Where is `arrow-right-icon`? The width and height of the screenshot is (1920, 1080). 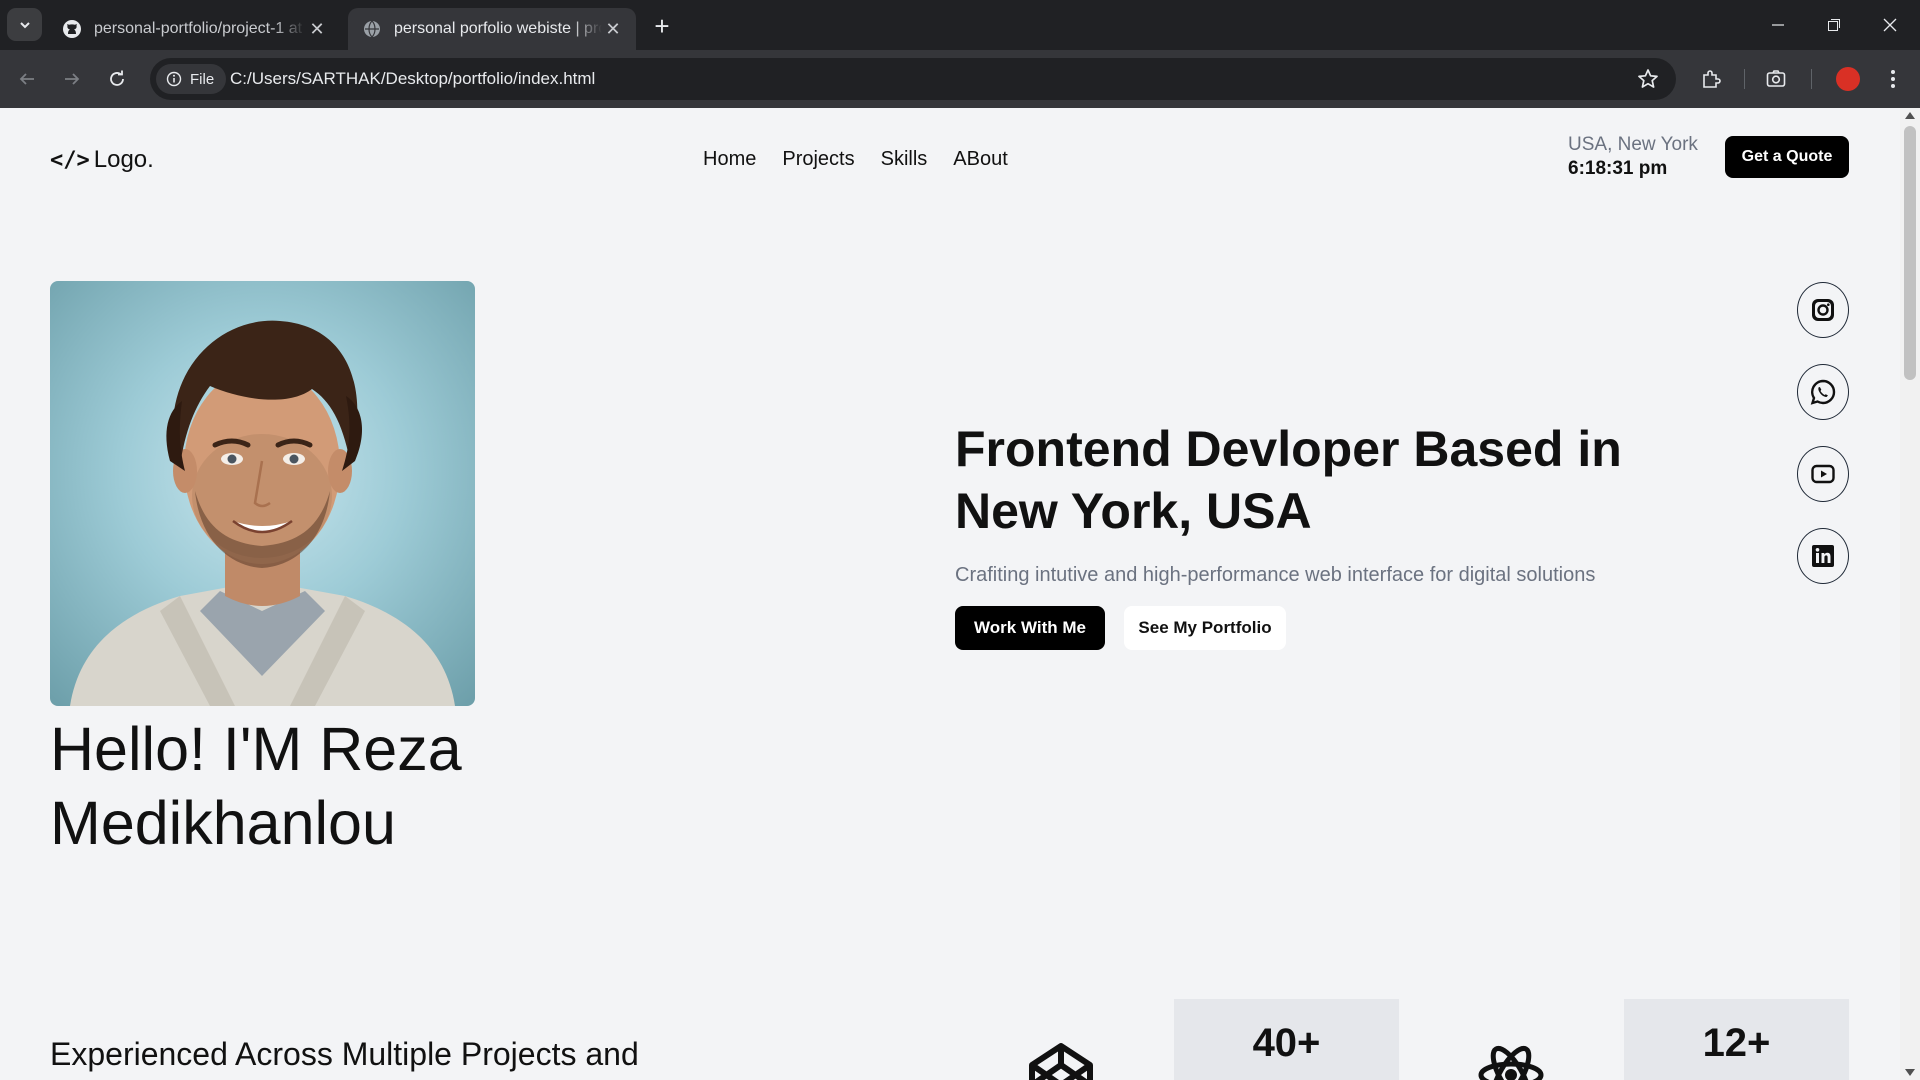 arrow-right-icon is located at coordinates (72, 79).